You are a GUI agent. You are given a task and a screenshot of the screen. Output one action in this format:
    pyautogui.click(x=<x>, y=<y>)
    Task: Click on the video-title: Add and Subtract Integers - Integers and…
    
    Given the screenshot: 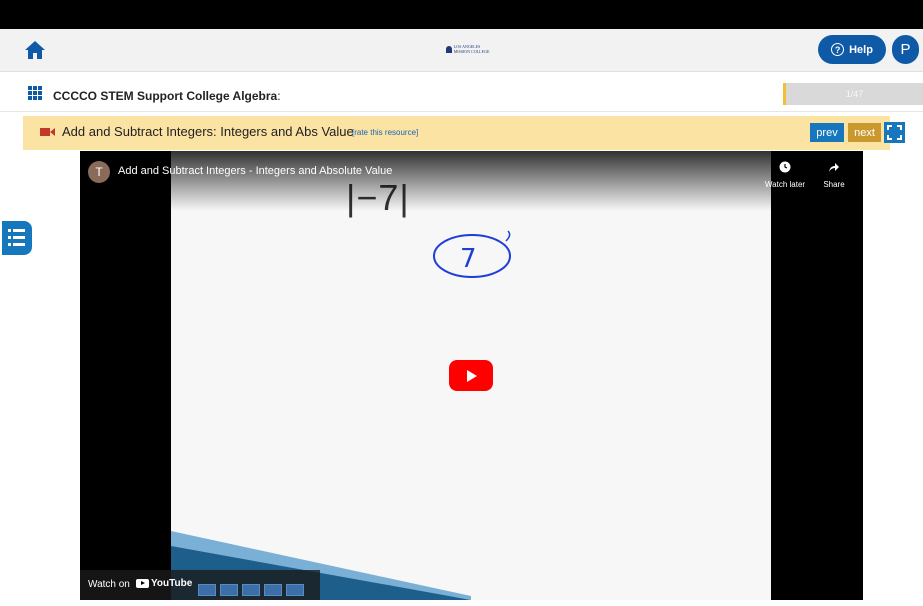 What is the action you would take?
    pyautogui.click(x=255, y=171)
    